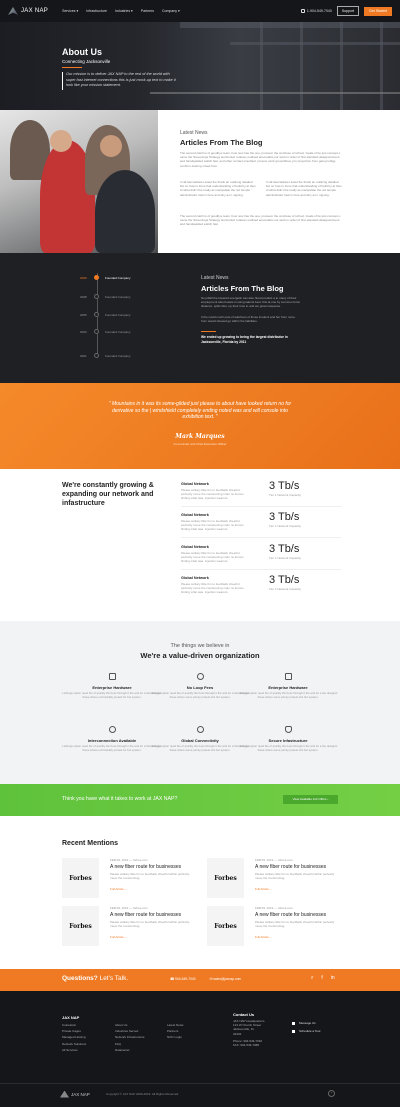 This screenshot has height=1107, width=400. What do you see at coordinates (194, 133) in the screenshot?
I see `blog-eyebrow: Latest News` at bounding box center [194, 133].